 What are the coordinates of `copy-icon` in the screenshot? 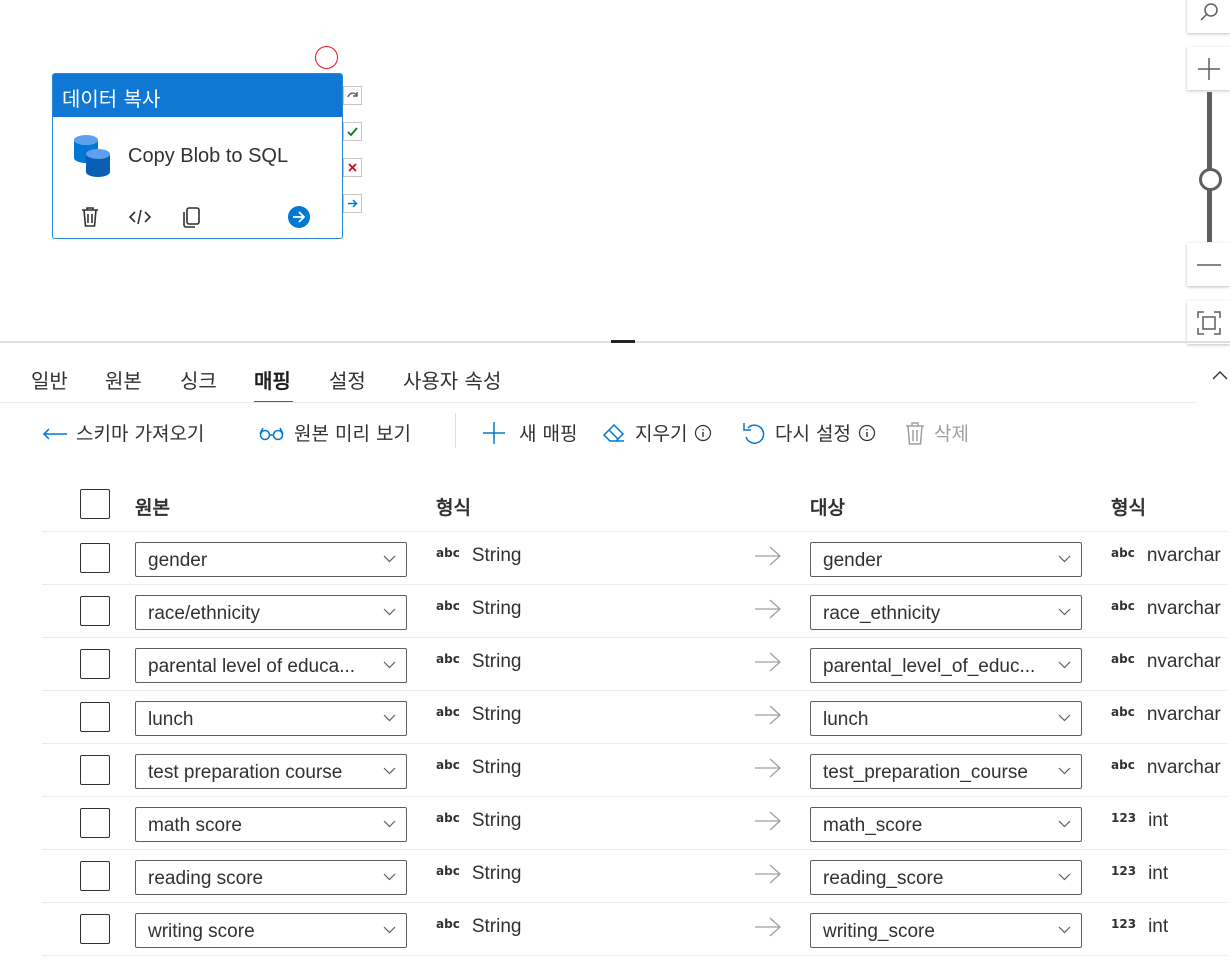 It's located at (192, 217).